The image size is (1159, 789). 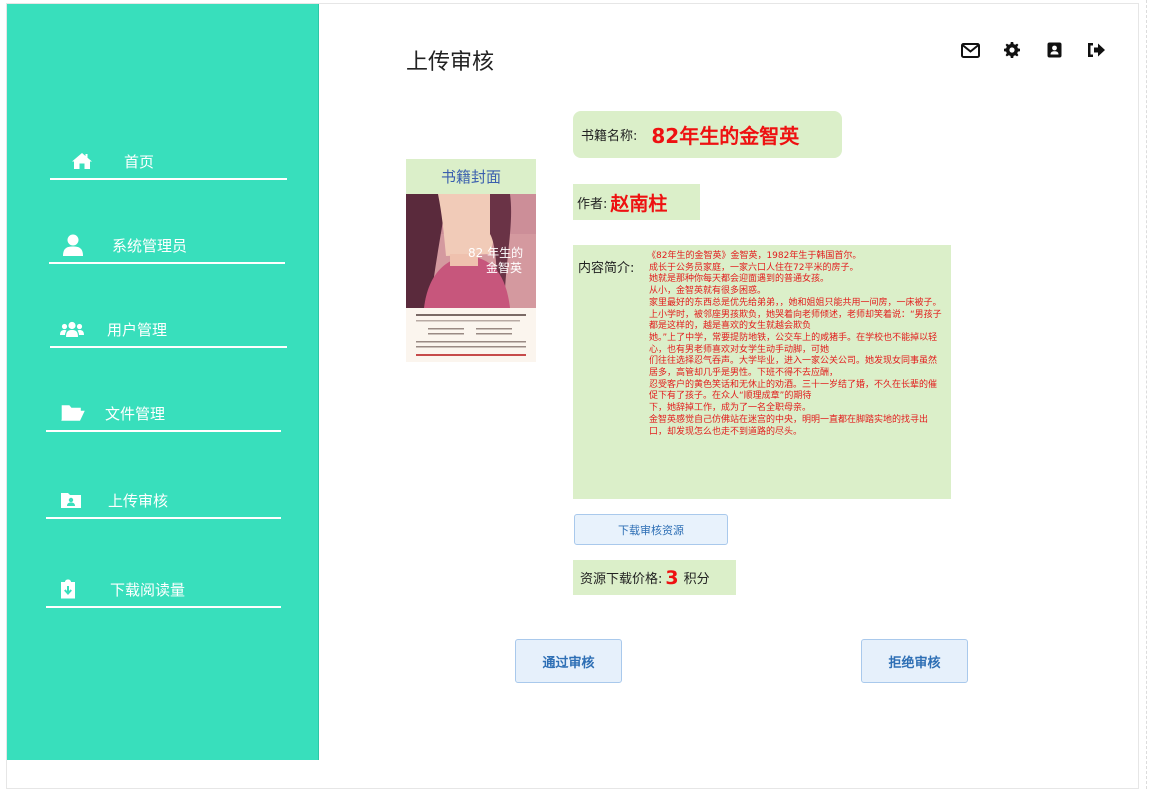 I want to click on book-name-label: 书籍名称:, so click(x=609, y=136).